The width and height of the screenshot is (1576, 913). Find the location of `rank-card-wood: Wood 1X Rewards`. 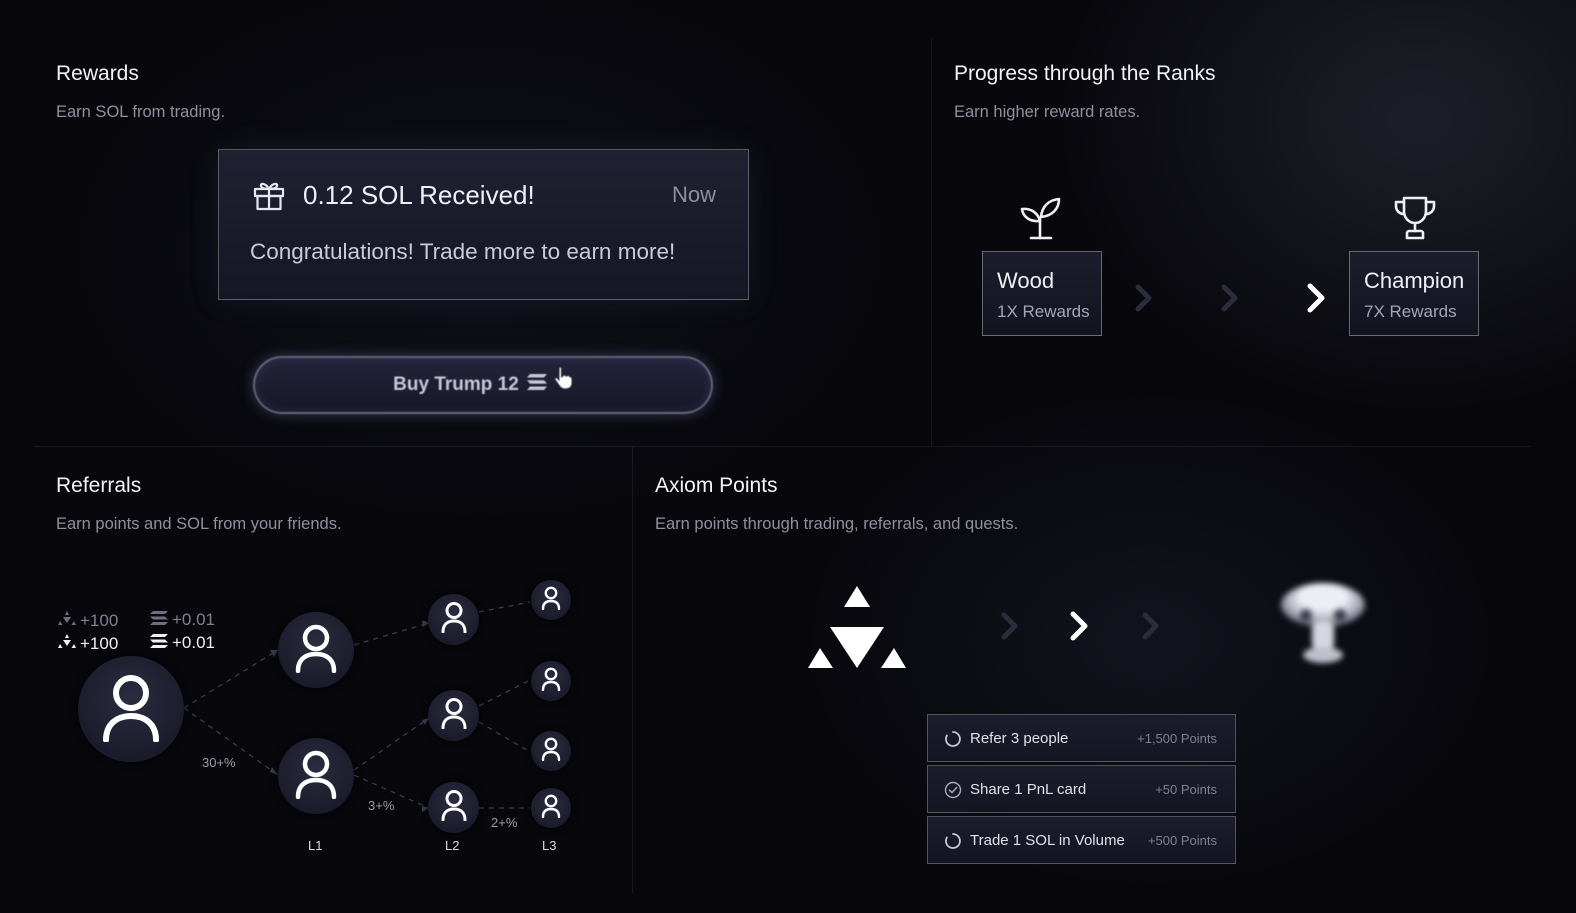

rank-card-wood: Wood 1X Rewards is located at coordinates (1042, 293).